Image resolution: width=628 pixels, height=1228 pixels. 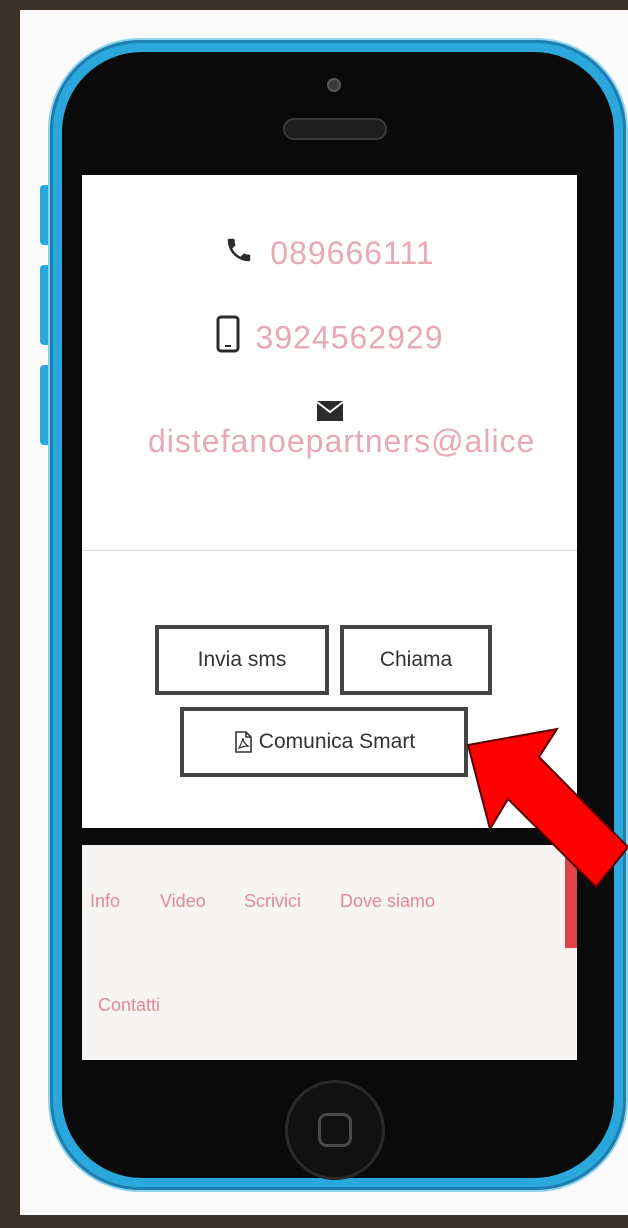 What do you see at coordinates (334, 85) in the screenshot?
I see `camera-icon` at bounding box center [334, 85].